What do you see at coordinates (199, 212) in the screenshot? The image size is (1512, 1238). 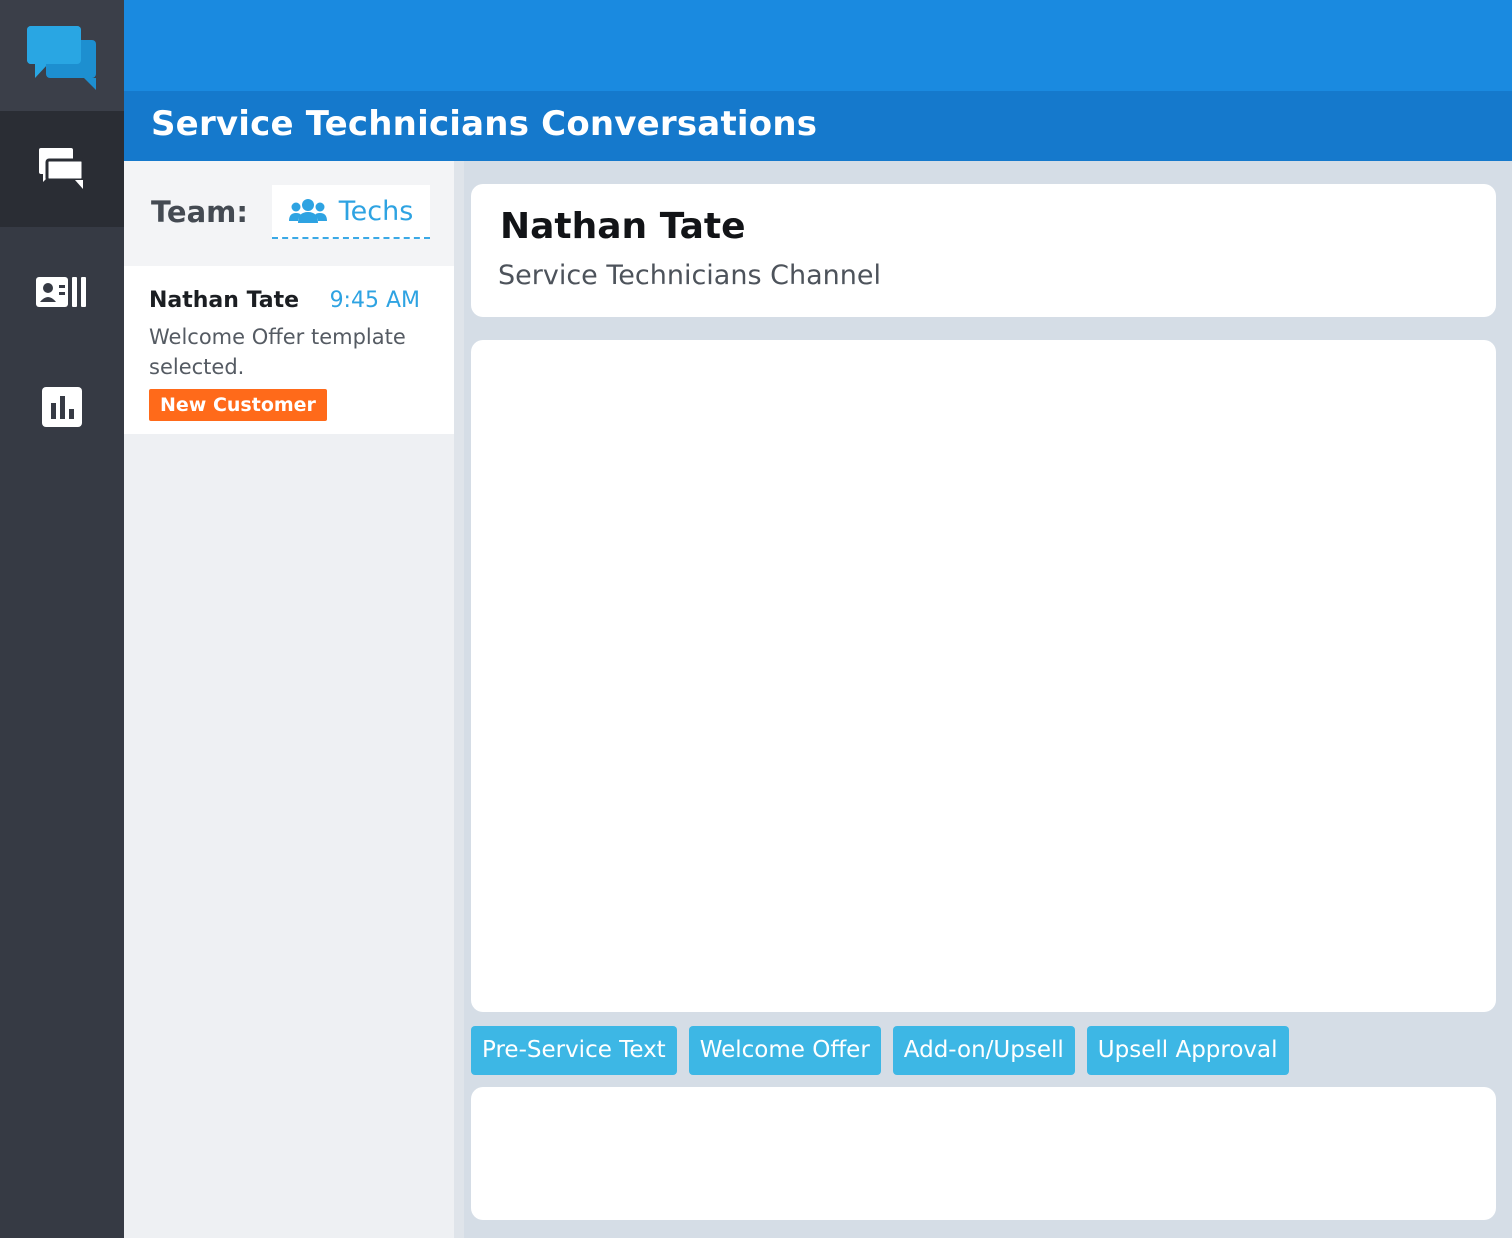 I see `team-label: Team:` at bounding box center [199, 212].